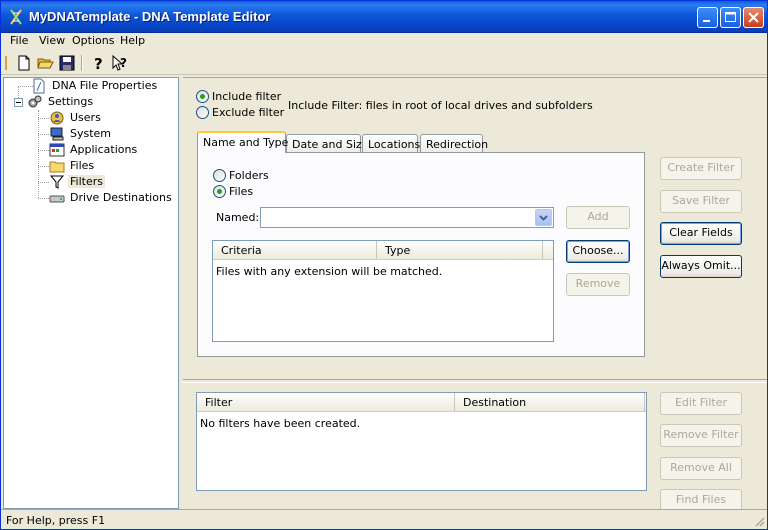  What do you see at coordinates (18, 102) in the screenshot?
I see `settings-collapse-toggle` at bounding box center [18, 102].